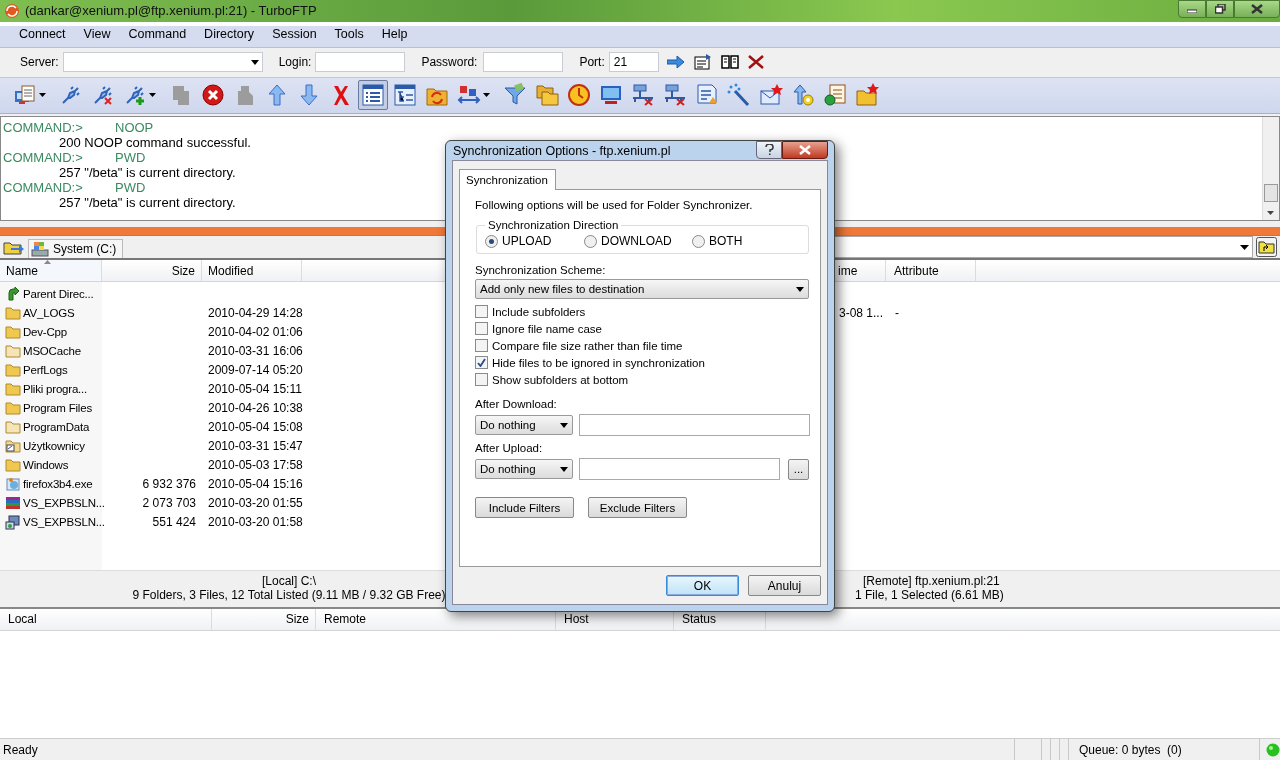 The width and height of the screenshot is (1280, 760). Describe the element at coordinates (289, 580) in the screenshot. I see `status-text: [Local] C:\` at that location.